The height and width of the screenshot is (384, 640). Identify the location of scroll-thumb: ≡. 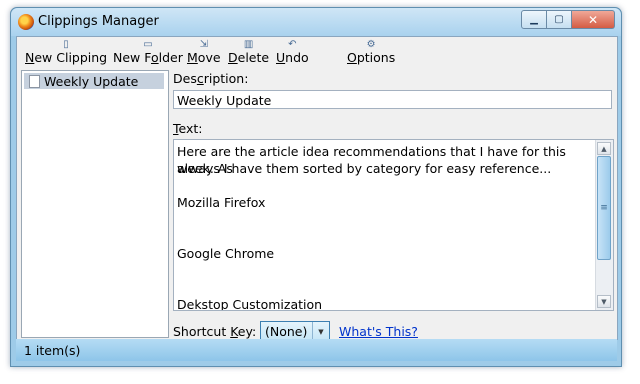
(604, 208).